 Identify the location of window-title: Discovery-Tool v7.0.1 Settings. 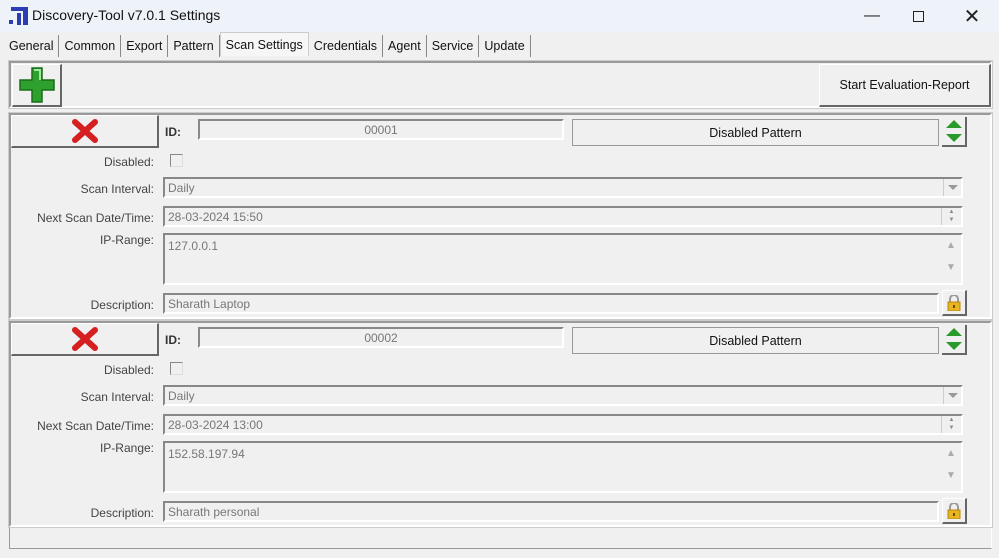
(126, 15).